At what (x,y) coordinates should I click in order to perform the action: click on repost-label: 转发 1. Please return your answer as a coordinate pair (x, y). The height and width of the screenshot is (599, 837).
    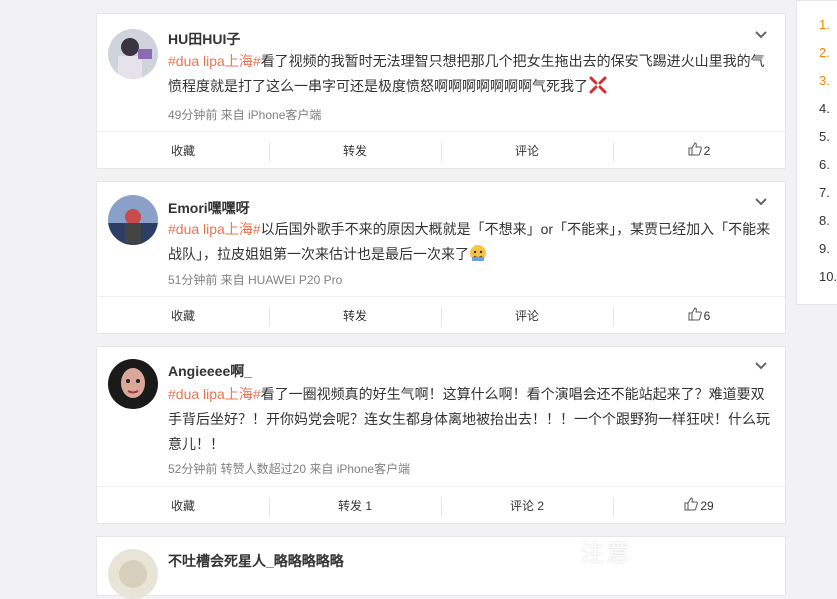
    Looking at the image, I should click on (354, 506).